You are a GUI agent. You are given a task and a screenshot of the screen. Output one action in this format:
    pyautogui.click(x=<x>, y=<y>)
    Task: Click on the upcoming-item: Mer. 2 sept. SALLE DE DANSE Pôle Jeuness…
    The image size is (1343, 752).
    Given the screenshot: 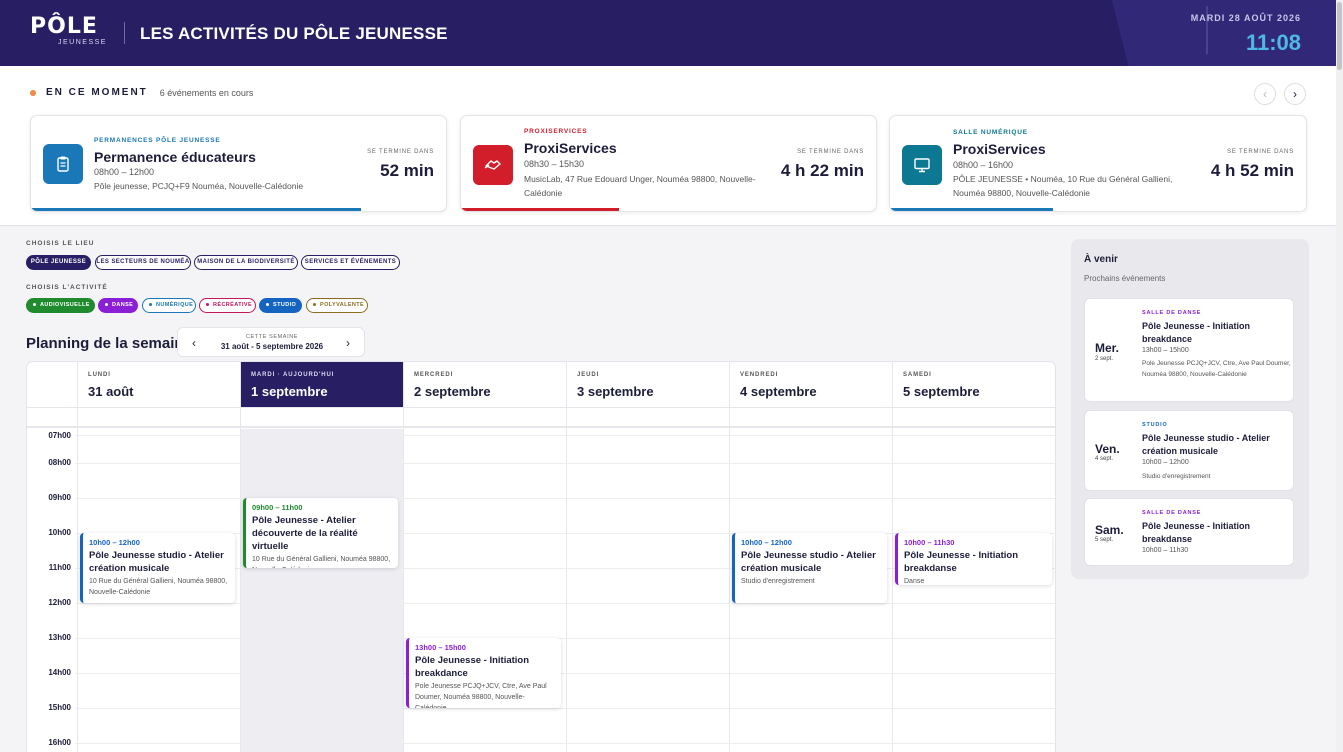 What is the action you would take?
    pyautogui.click(x=1189, y=350)
    